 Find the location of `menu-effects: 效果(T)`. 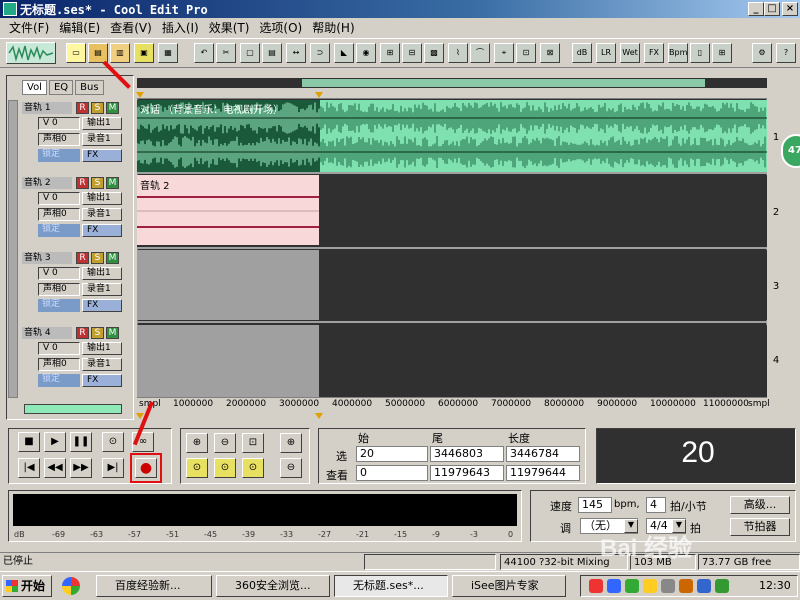

menu-effects: 效果(T) is located at coordinates (229, 27).